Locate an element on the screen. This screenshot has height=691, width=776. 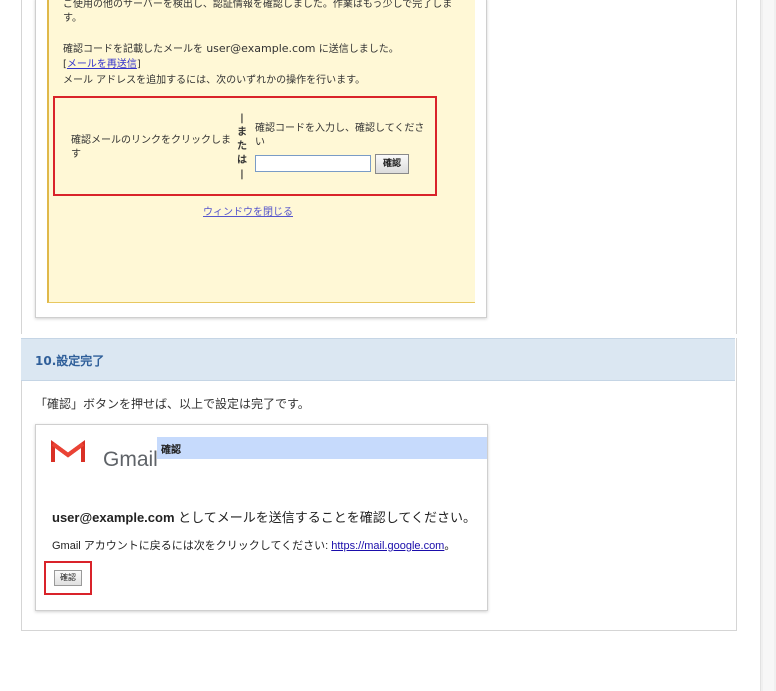
option-click-link: 確認メールのリンクをクリックします is located at coordinates (151, 147).